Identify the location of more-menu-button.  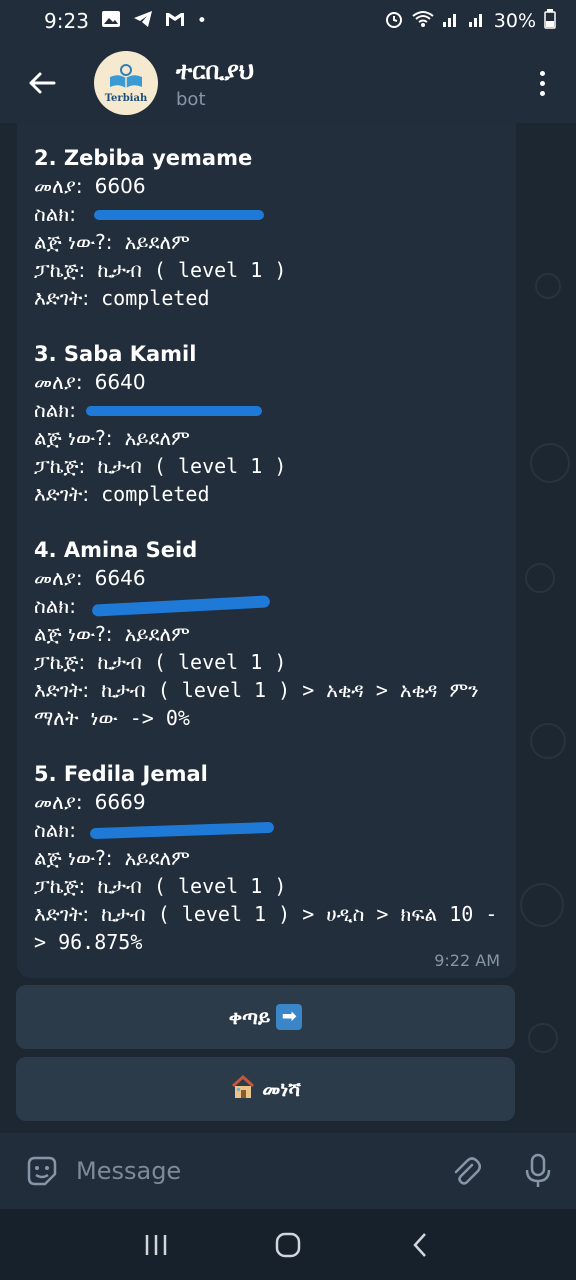
(542, 83).